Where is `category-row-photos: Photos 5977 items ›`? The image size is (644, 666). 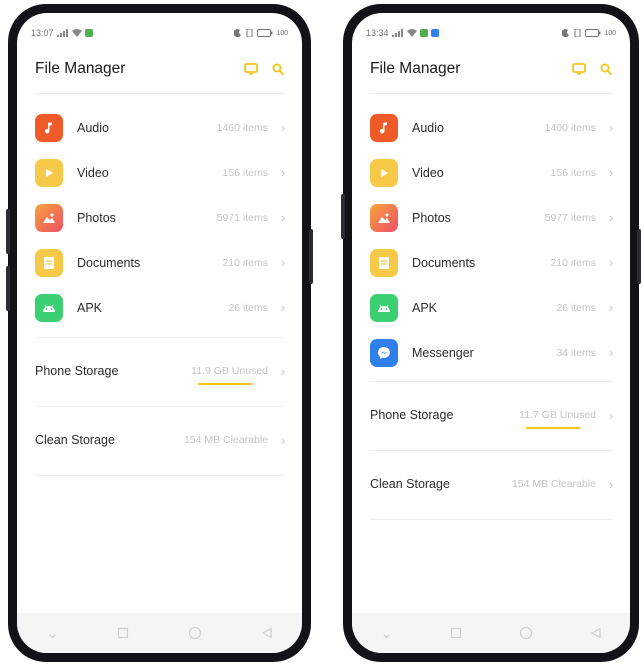
category-row-photos: Photos 5977 items › is located at coordinates (493, 217).